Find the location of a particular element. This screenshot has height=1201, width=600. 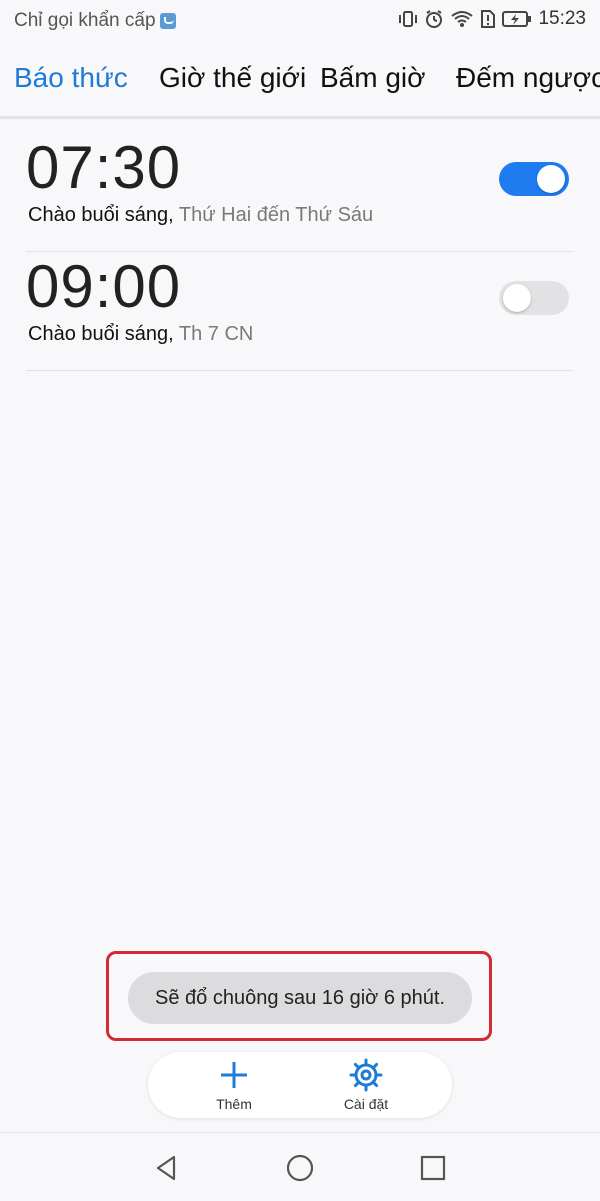

action-bar: Thêm Cài đặt is located at coordinates (300, 1085).